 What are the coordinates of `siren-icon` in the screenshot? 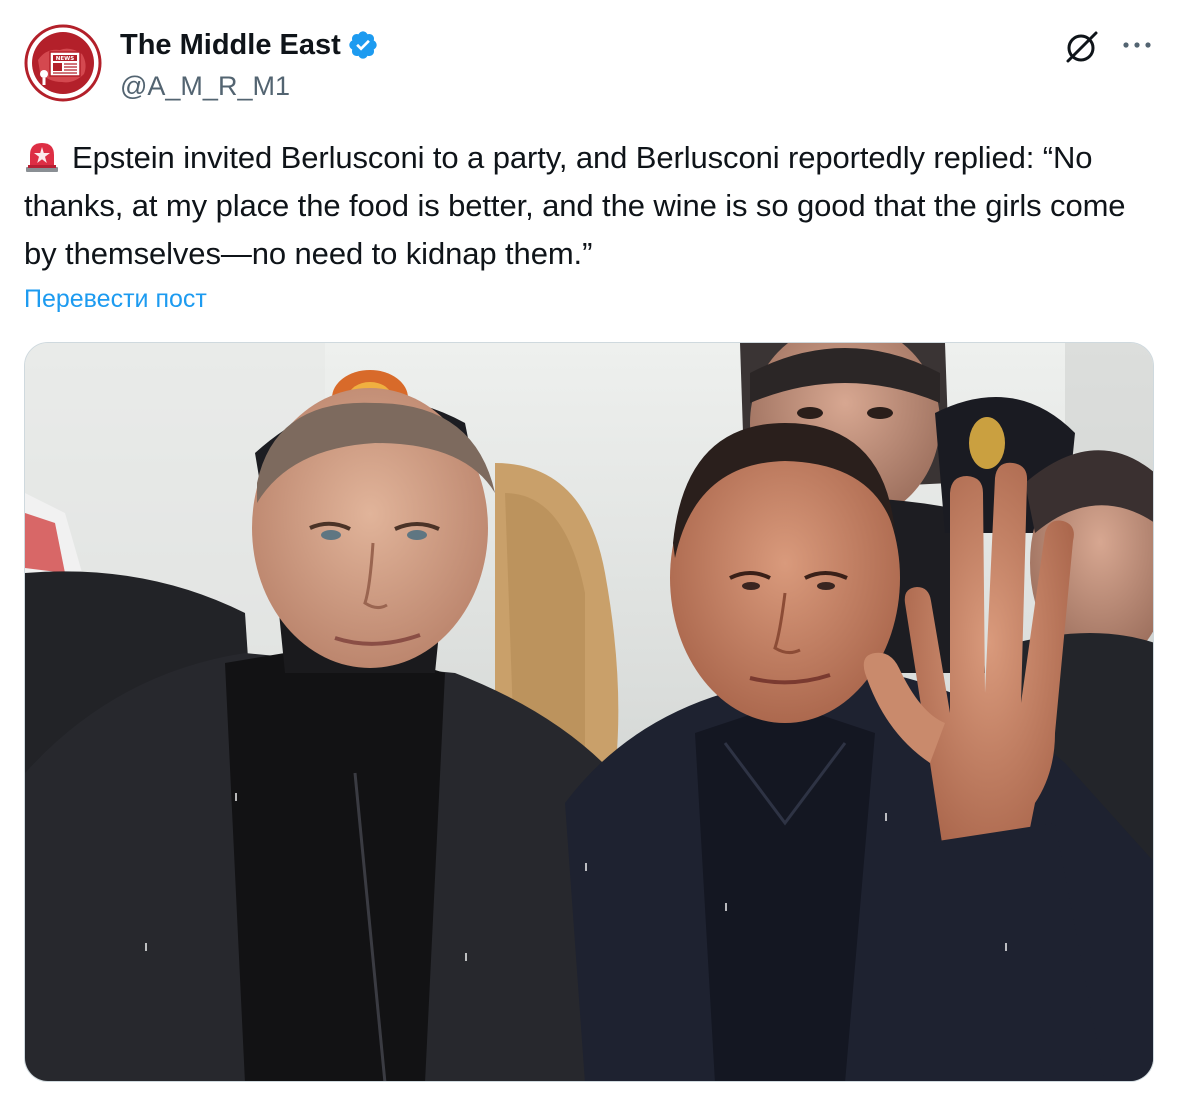 It's located at (42, 157).